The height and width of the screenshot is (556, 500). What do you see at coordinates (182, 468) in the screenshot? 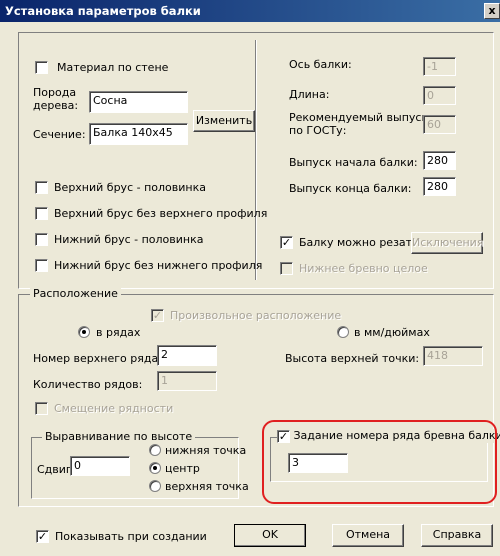
I see `align-center-label: центр` at bounding box center [182, 468].